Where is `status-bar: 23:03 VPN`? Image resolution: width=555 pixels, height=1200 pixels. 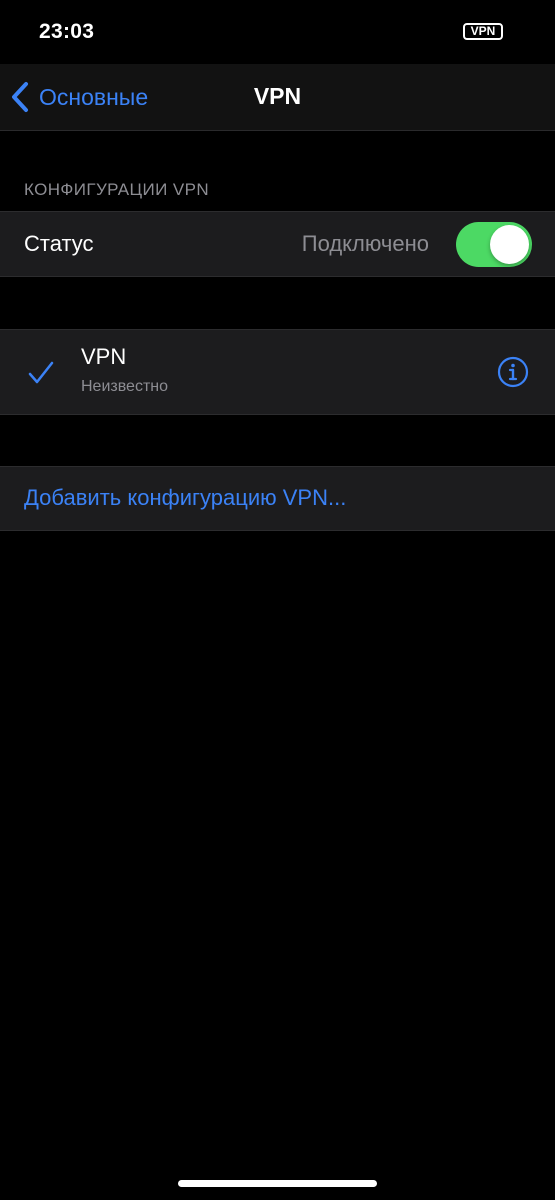
status-bar: 23:03 VPN is located at coordinates (277, 32).